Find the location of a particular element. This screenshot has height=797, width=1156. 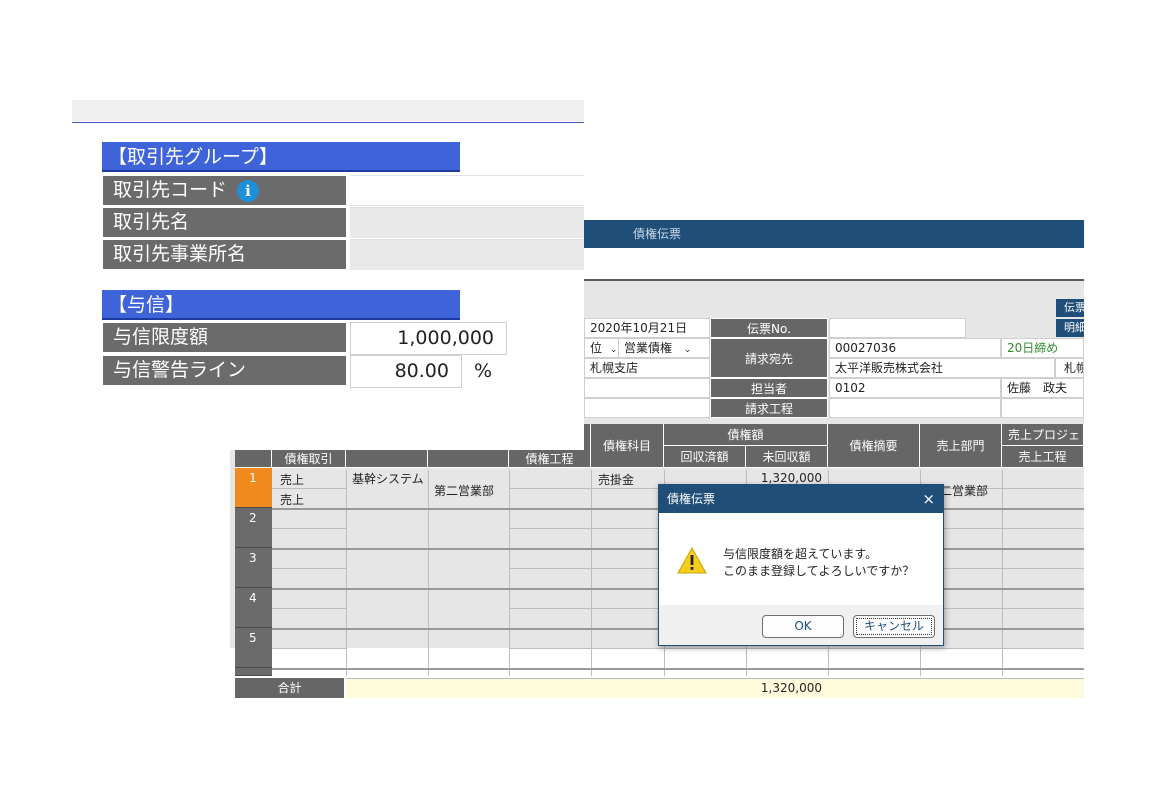

person-name: 佐藤 政夫 is located at coordinates (1042, 388).